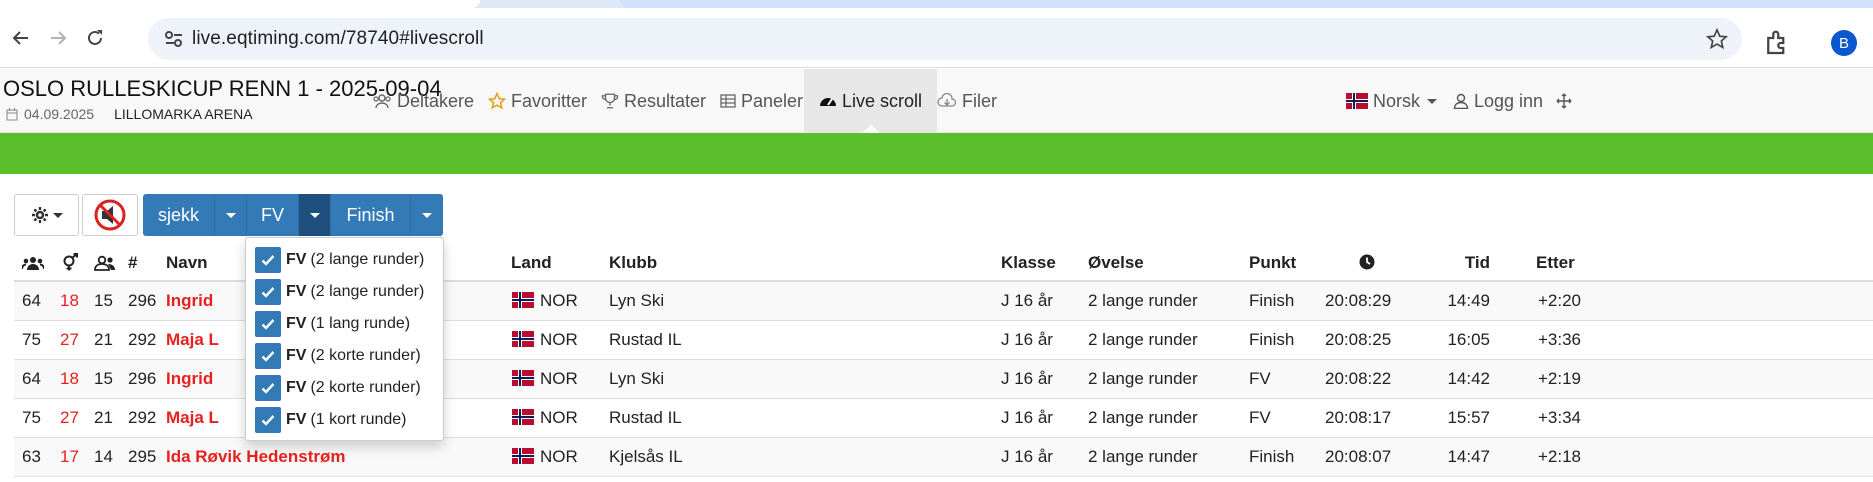  I want to click on col-event: Øvelse, so click(1116, 263).